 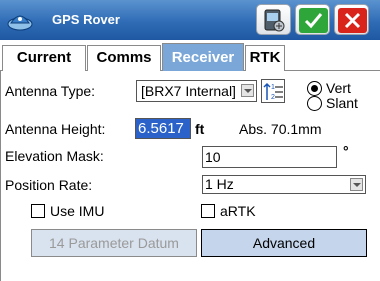 I want to click on position-rate-label: Position Rate:, so click(x=49, y=185).